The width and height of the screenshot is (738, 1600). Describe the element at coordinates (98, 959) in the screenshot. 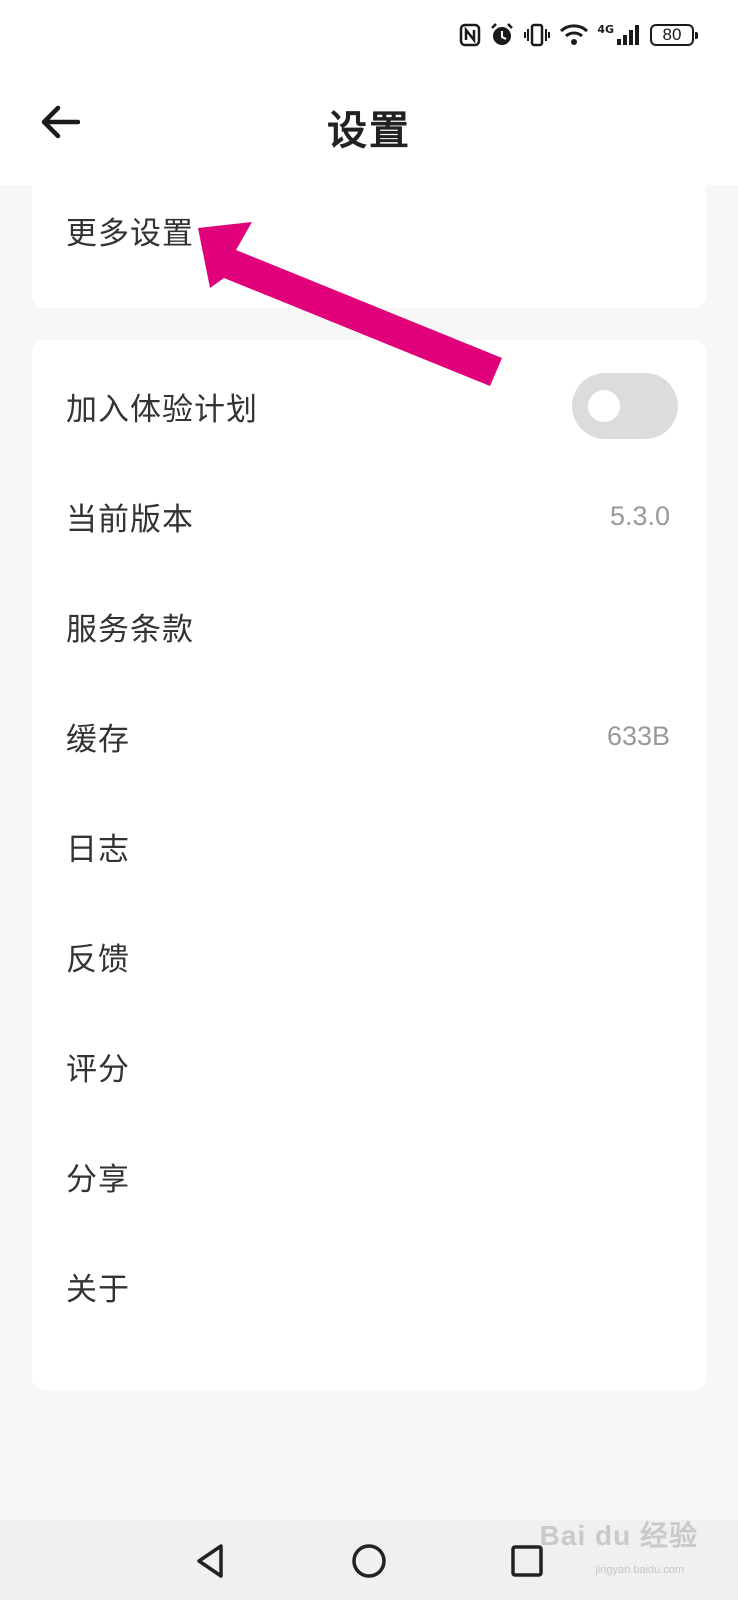

I see `feedback-label: 反馈` at that location.